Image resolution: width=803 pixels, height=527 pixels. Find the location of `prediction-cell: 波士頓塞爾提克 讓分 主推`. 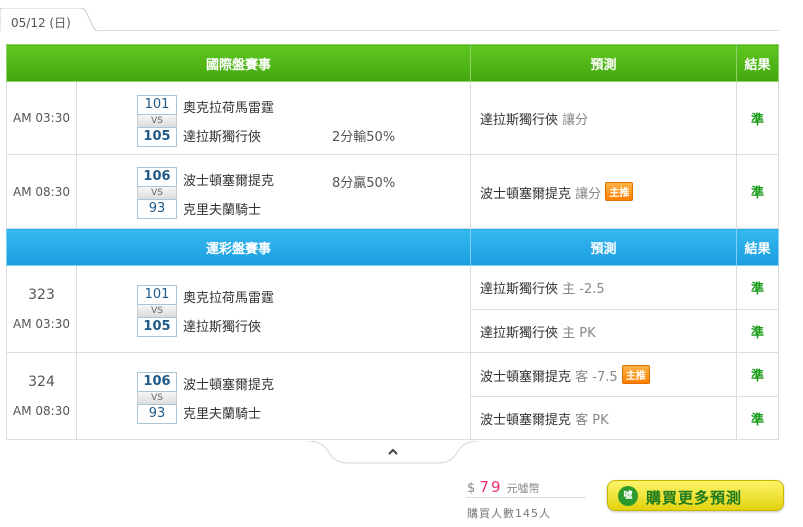

prediction-cell: 波士頓塞爾提克 讓分 主推 is located at coordinates (604, 191).